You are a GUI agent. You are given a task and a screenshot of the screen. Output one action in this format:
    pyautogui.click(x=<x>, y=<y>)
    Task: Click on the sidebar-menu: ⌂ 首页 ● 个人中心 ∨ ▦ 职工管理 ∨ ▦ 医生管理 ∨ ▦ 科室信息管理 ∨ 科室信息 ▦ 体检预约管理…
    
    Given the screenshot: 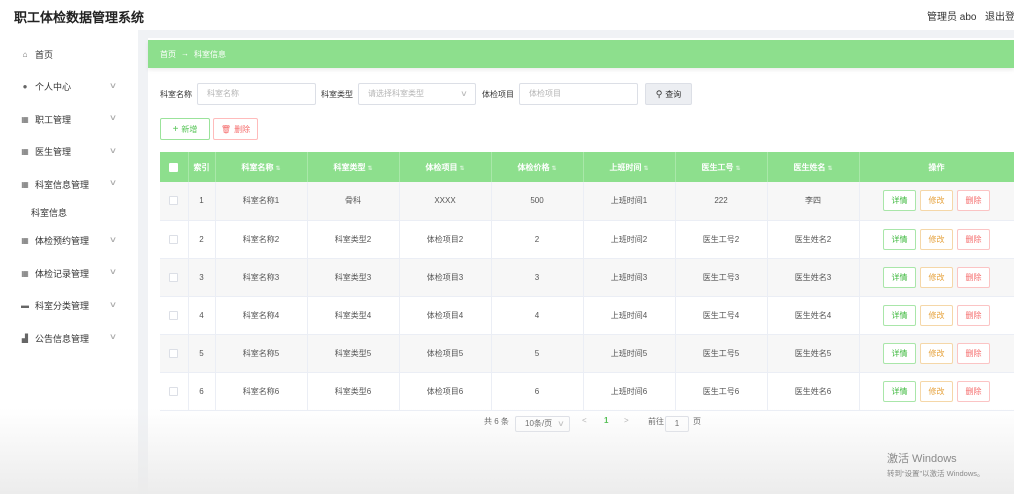 What is the action you would take?
    pyautogui.click(x=69, y=196)
    